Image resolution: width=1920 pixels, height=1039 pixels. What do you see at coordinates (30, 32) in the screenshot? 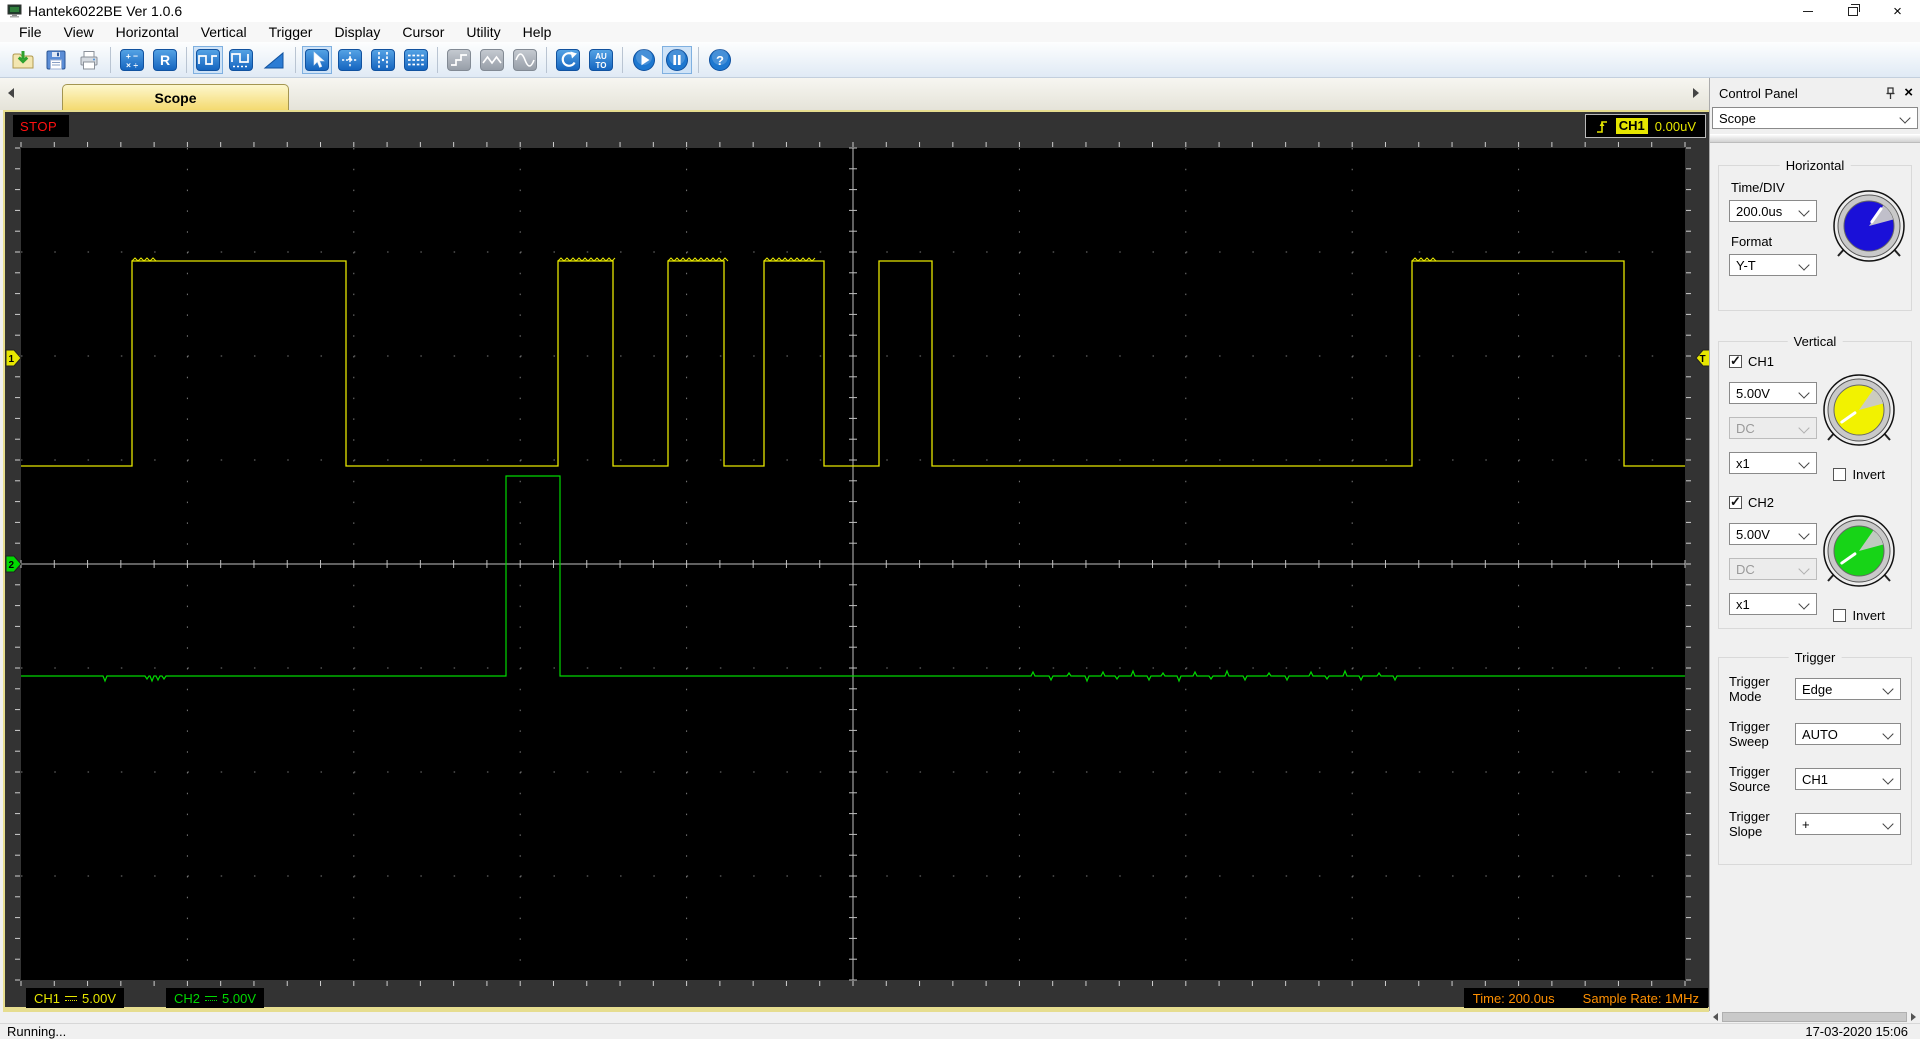
I see `menu-file: File` at bounding box center [30, 32].